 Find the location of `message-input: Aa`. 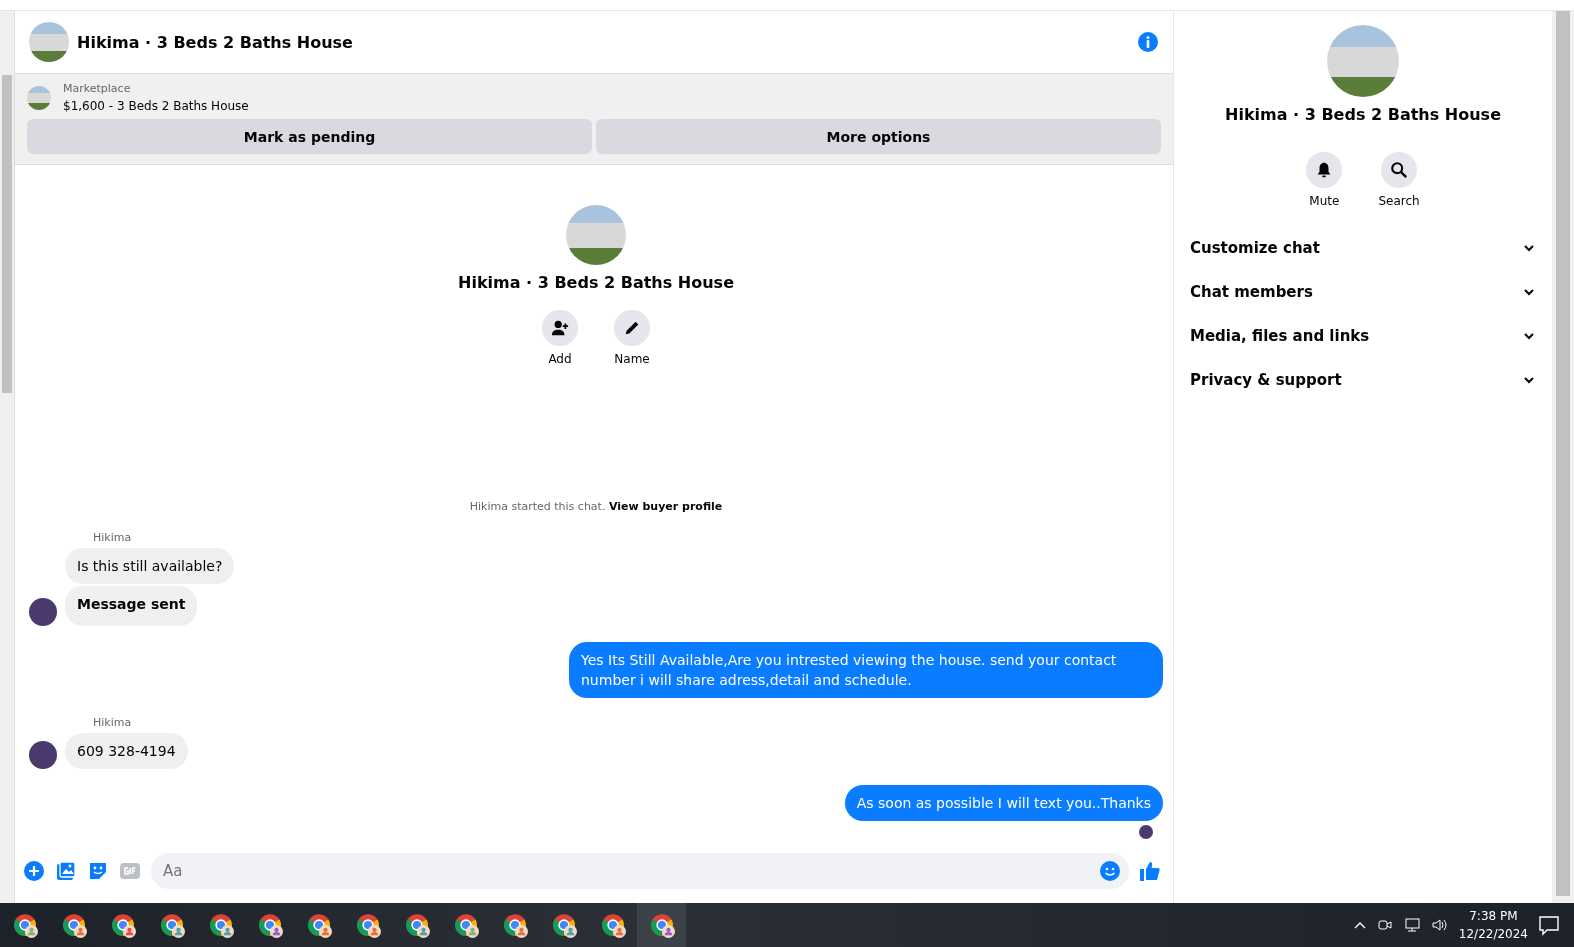

message-input: Aa is located at coordinates (640, 871).